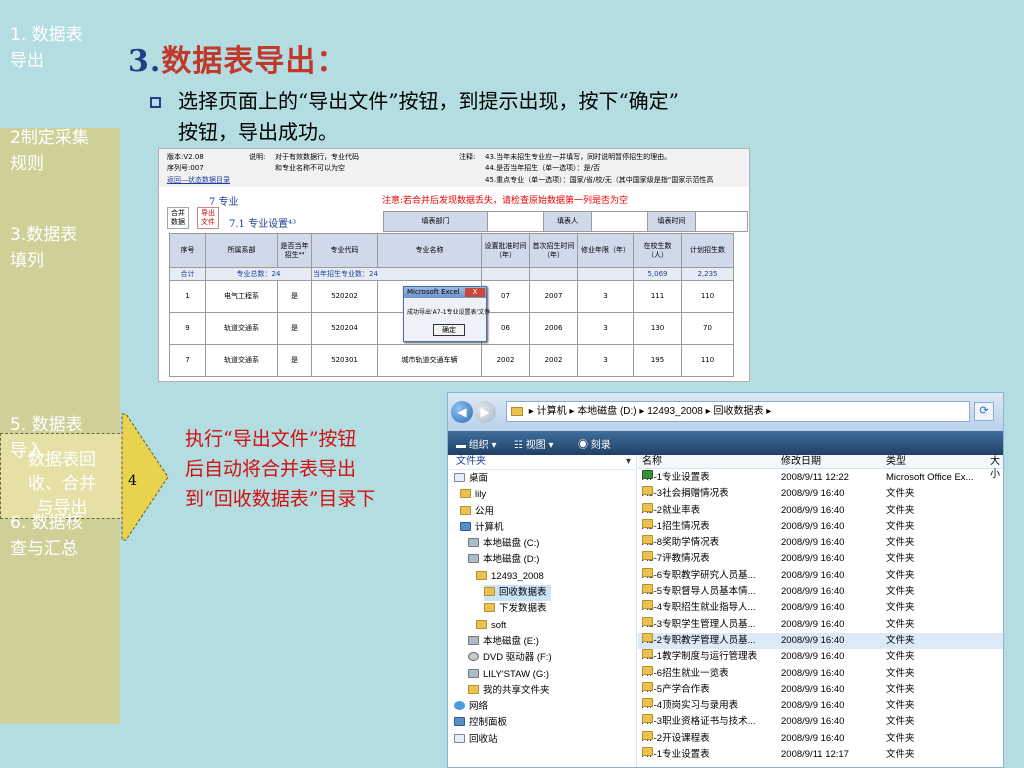 Image resolution: width=1024 pixels, height=768 pixels. I want to click on views-button: ☷ 视图 ▾, so click(534, 443).